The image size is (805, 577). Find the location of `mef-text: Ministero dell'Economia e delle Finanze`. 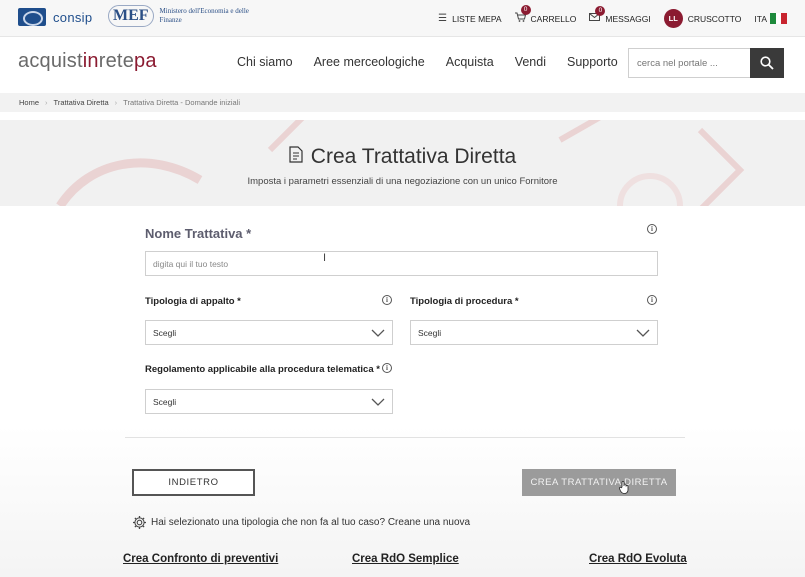

mef-text: Ministero dell'Economia e delle Finanze is located at coordinates (204, 15).